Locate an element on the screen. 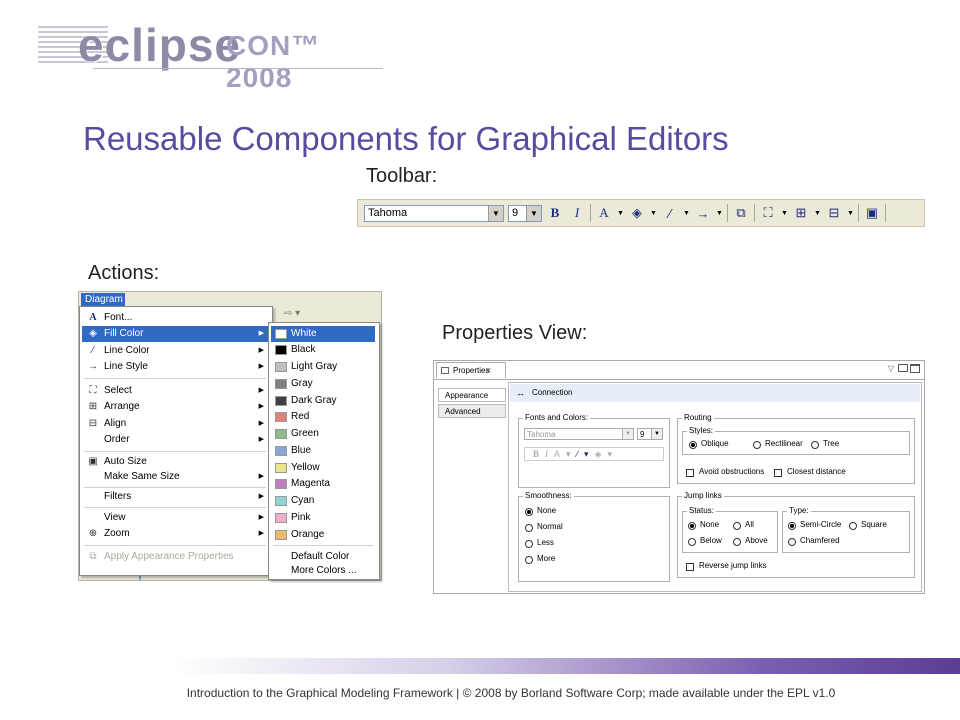  menu-item-view: View ▶ is located at coordinates (175, 518).